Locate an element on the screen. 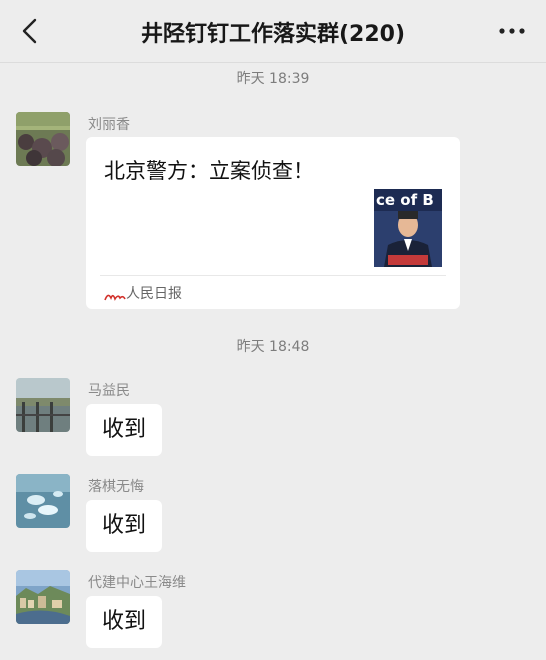 The width and height of the screenshot is (546, 660). chat-header: 井陉钉钉工作落实群(220) is located at coordinates (273, 31).